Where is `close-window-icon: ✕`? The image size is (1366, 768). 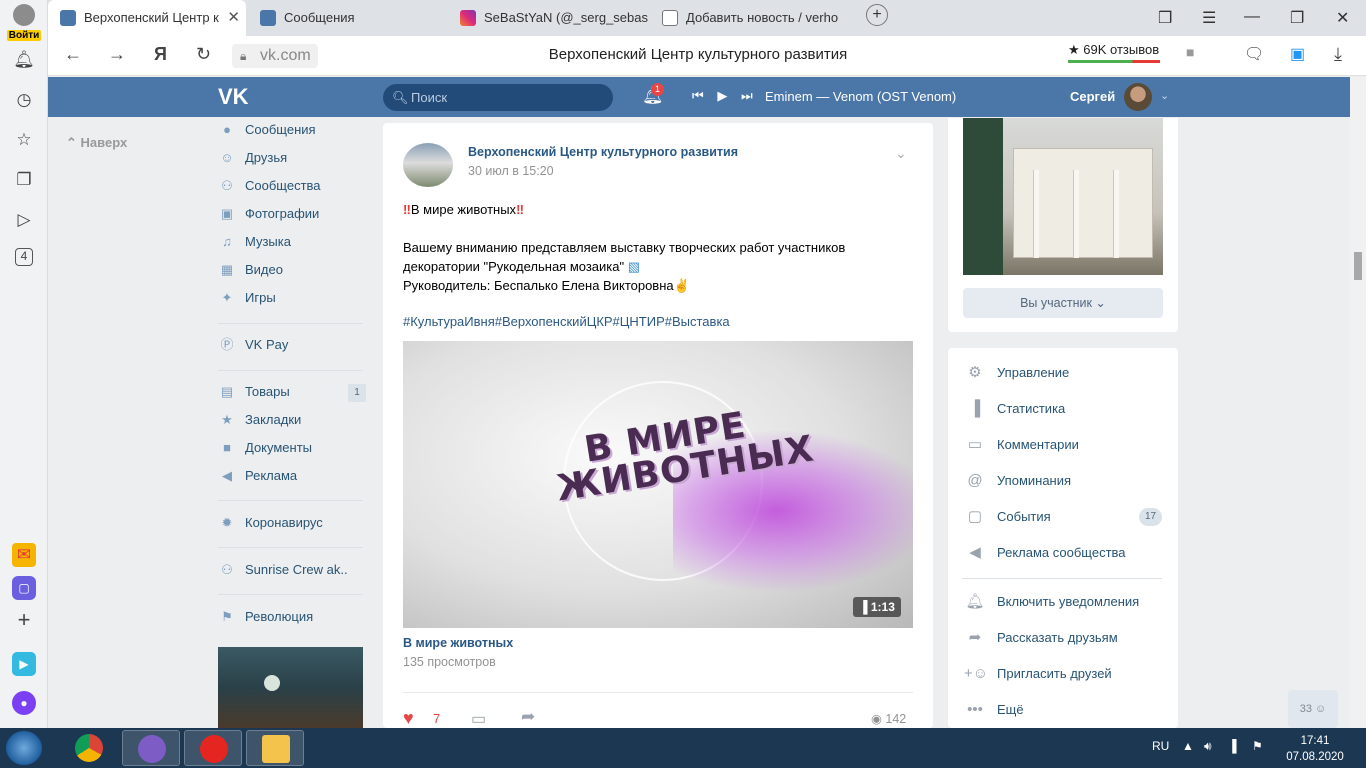 close-window-icon: ✕ is located at coordinates (1342, 18).